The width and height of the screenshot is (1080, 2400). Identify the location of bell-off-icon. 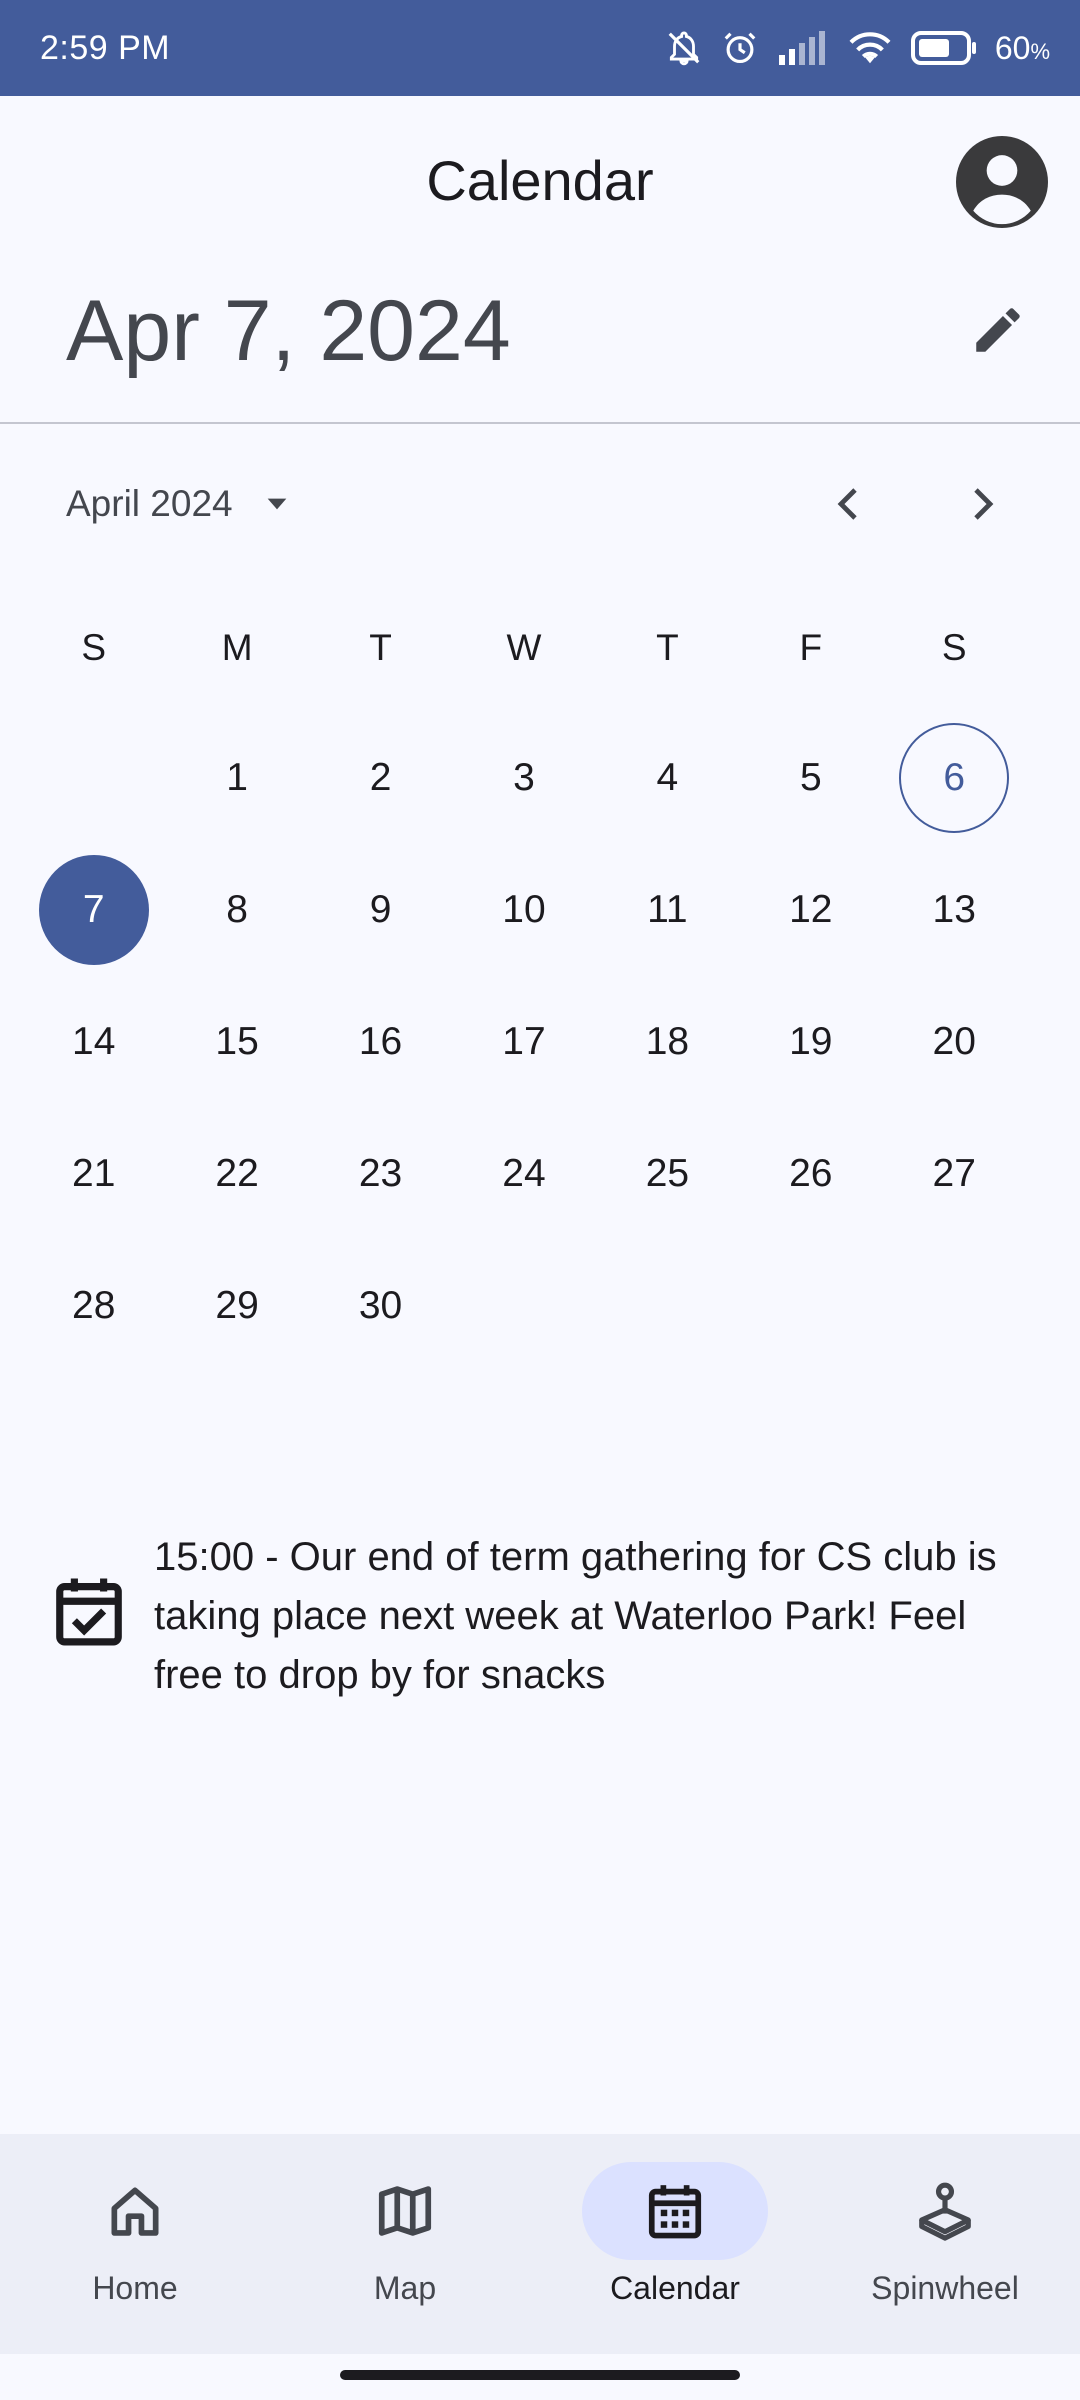
(684, 48).